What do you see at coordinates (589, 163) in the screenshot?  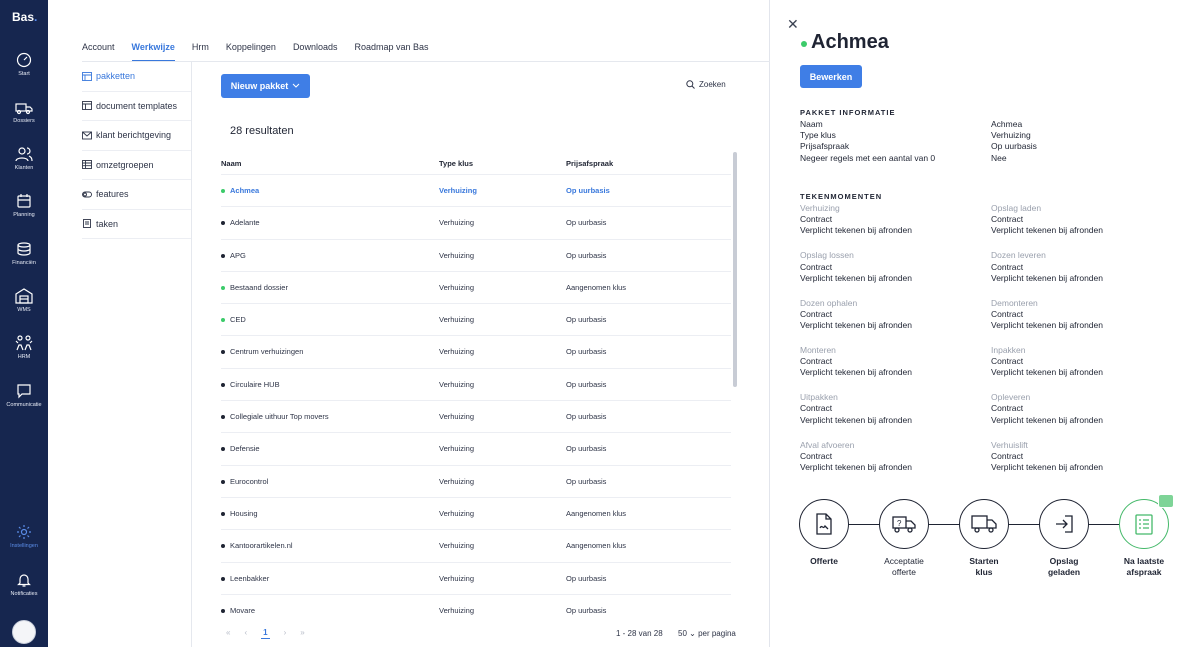 I see `column-header-prijsafspraak: Prijsafspraak` at bounding box center [589, 163].